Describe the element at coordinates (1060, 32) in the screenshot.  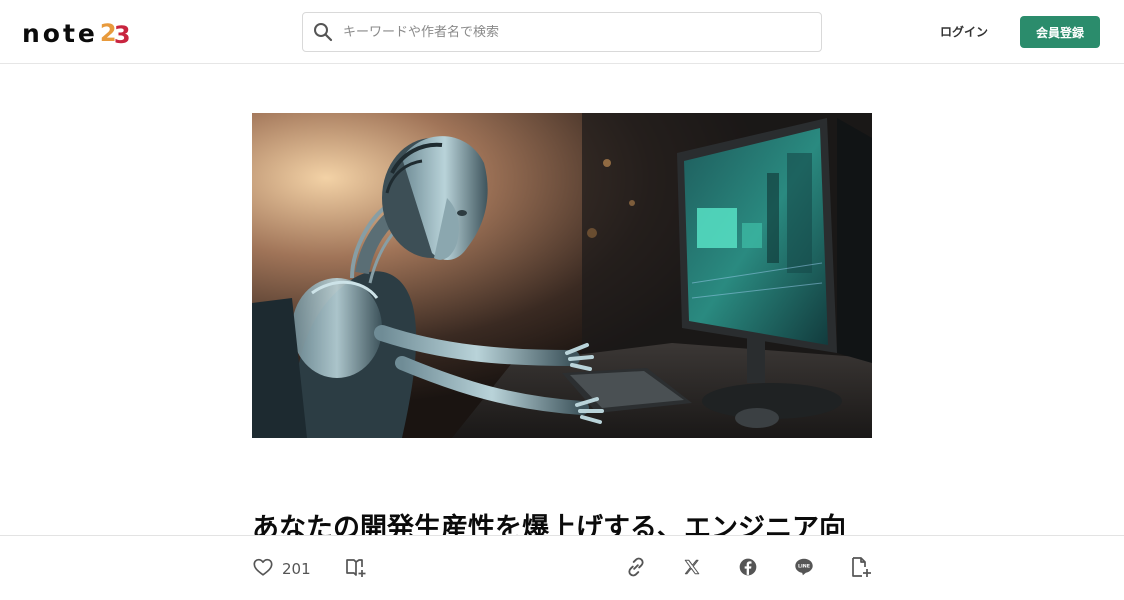
I see `signup-button: 会員登録` at that location.